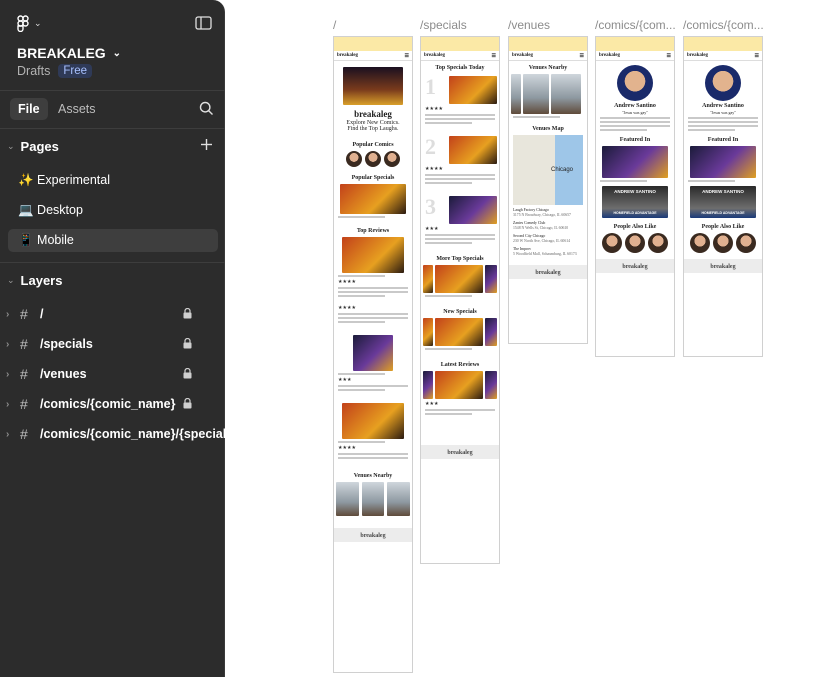 Image resolution: width=828 pixels, height=677 pixels. I want to click on page-item-label: 📱 Mobile, so click(46, 240).